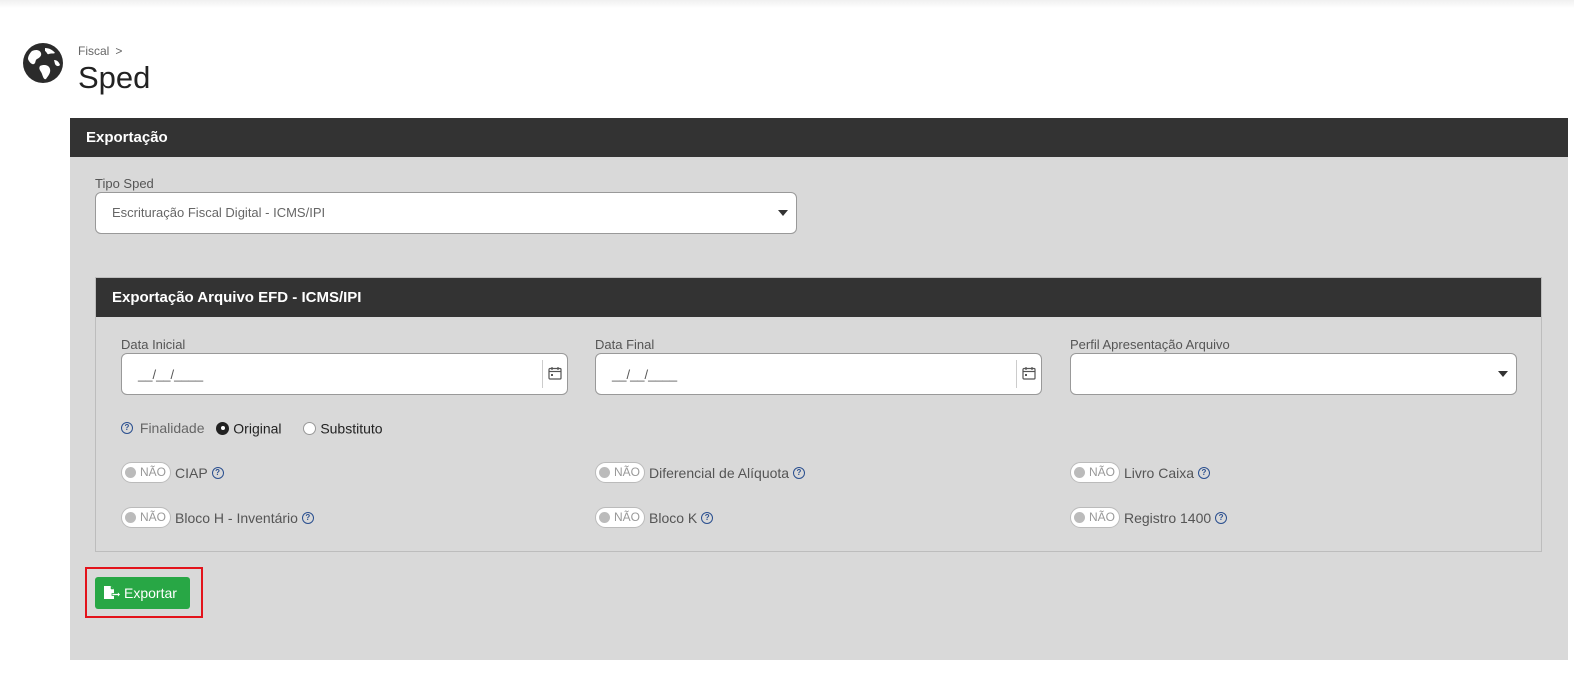 This screenshot has width=1574, height=697. Describe the element at coordinates (1293, 374) in the screenshot. I see `perfil-select` at that location.